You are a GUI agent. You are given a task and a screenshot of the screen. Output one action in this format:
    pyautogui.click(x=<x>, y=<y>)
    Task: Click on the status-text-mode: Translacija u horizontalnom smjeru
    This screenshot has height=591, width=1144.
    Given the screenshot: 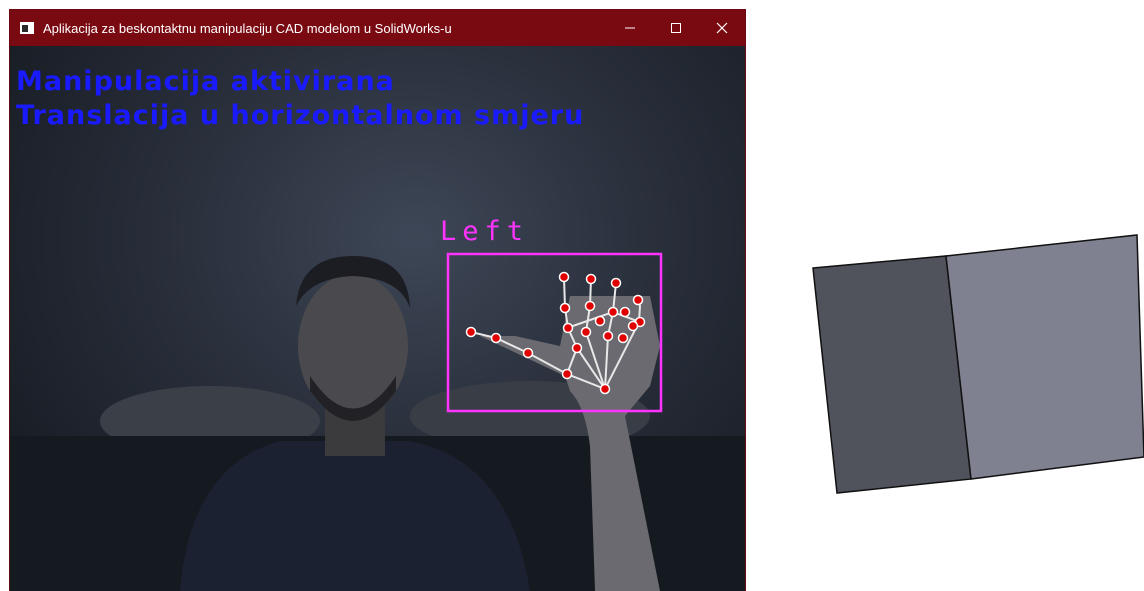 What is the action you would take?
    pyautogui.click(x=300, y=115)
    